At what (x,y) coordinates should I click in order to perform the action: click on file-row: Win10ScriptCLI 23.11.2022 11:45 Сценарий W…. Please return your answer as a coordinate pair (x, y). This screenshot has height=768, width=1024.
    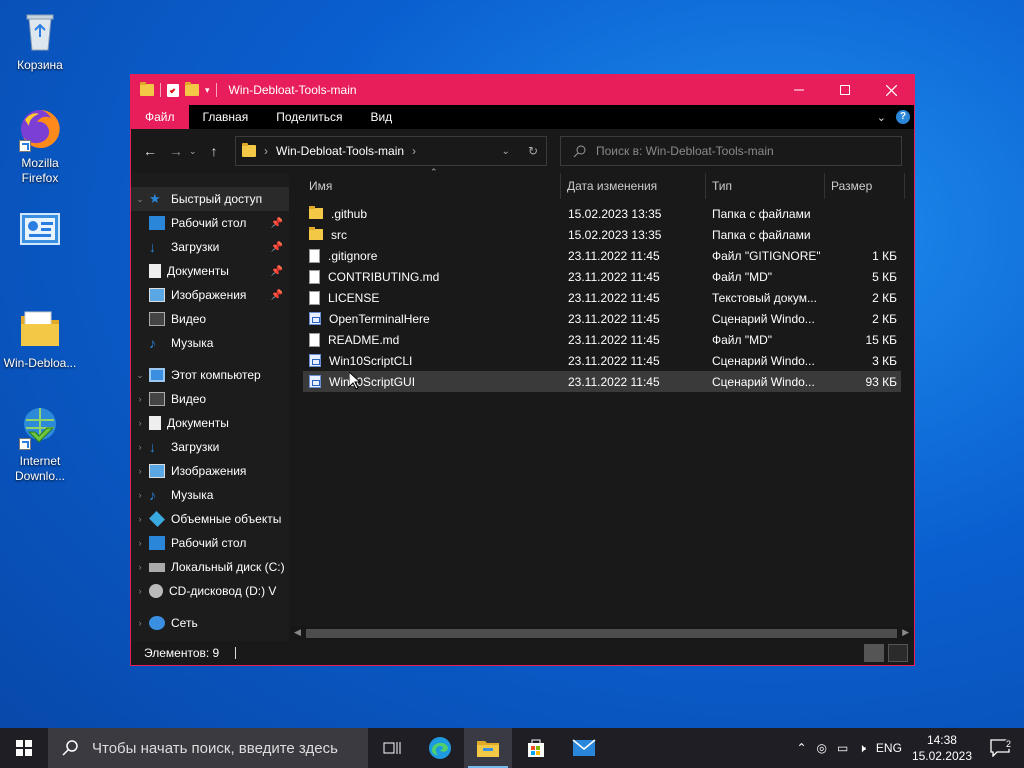
    Looking at the image, I should click on (602, 360).